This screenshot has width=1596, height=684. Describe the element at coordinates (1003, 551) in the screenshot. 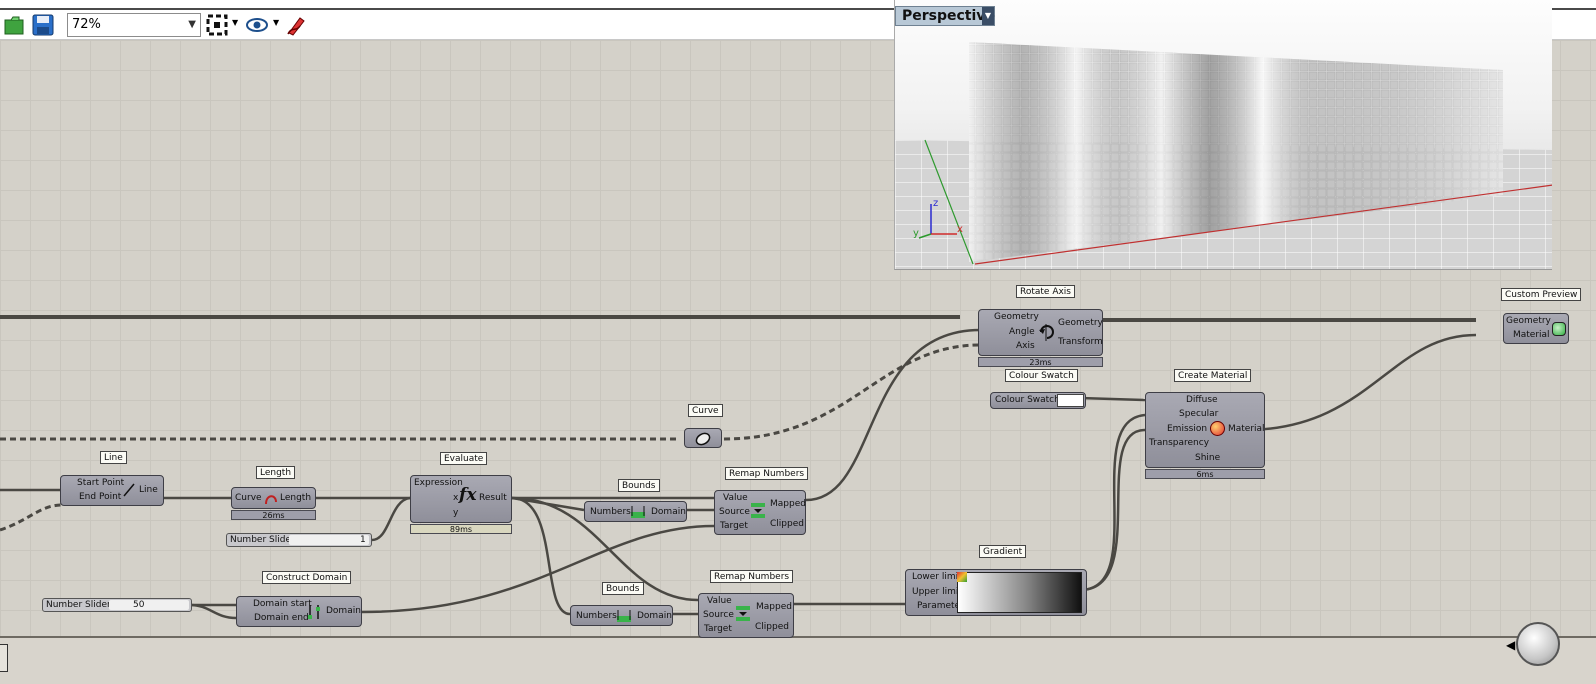

I see `tag-gradient: Gradient` at that location.